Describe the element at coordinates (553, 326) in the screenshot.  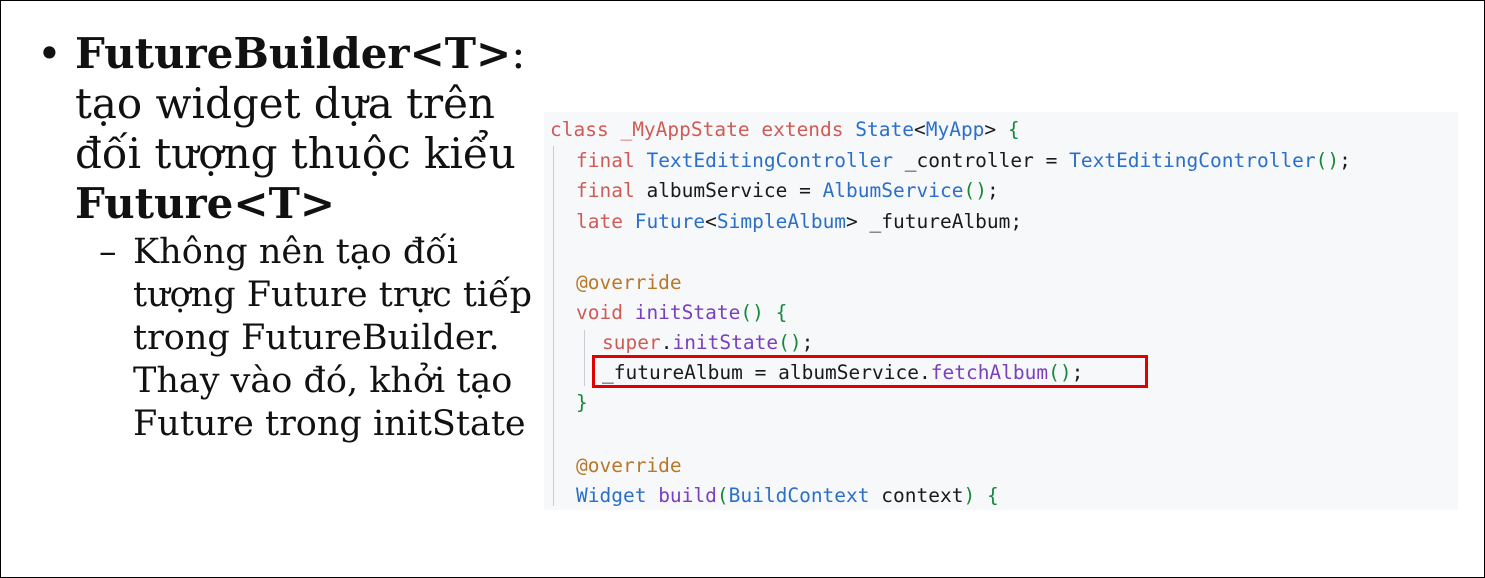
I see `indent-guide` at that location.